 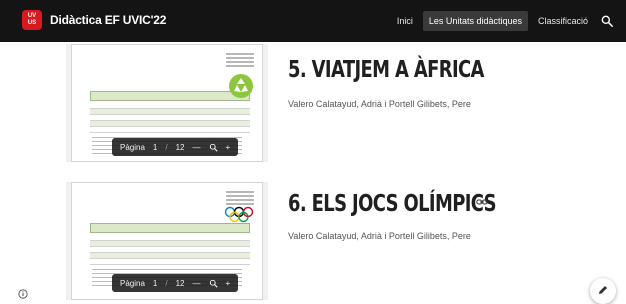 What do you see at coordinates (475, 21) in the screenshot?
I see `nav-item-unitats-didactiques: Les Unitats didàctiques` at bounding box center [475, 21].